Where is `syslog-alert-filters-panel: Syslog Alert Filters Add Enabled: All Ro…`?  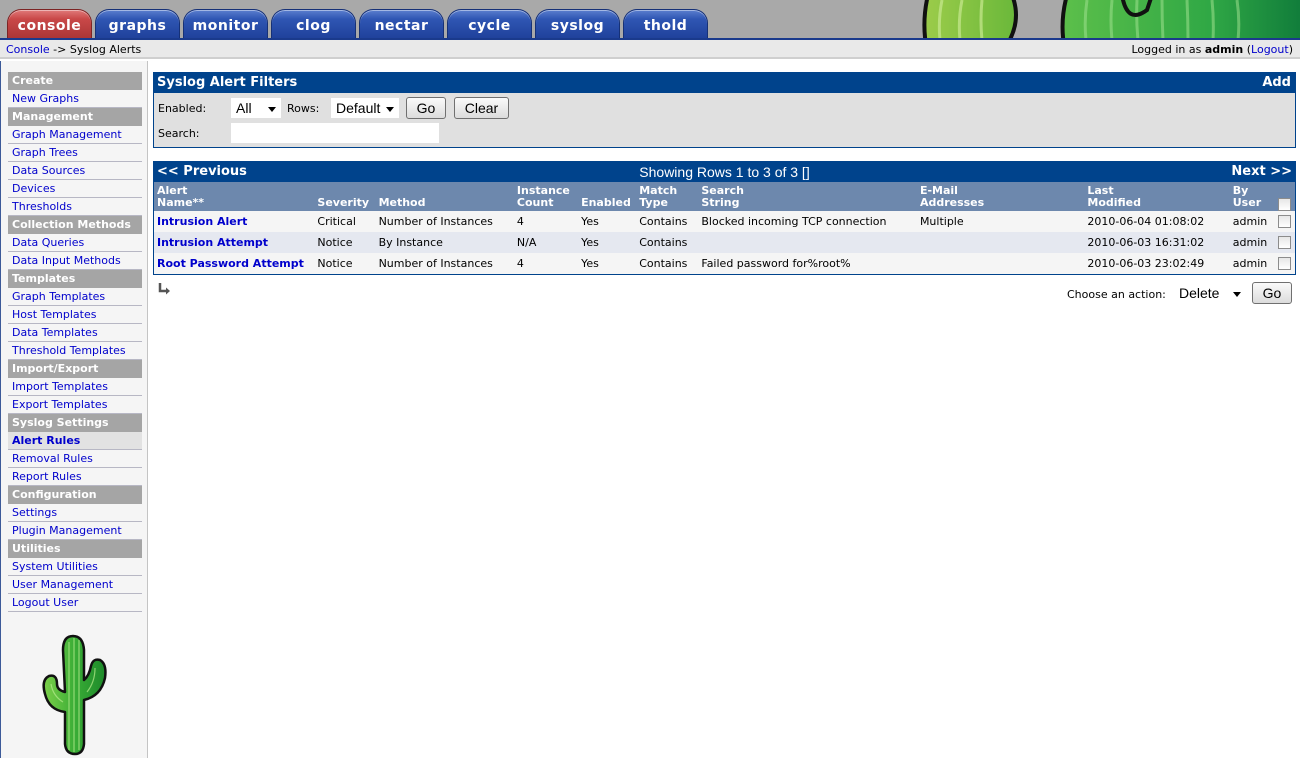 syslog-alert-filters-panel: Syslog Alert Filters Add Enabled: All Ro… is located at coordinates (724, 110).